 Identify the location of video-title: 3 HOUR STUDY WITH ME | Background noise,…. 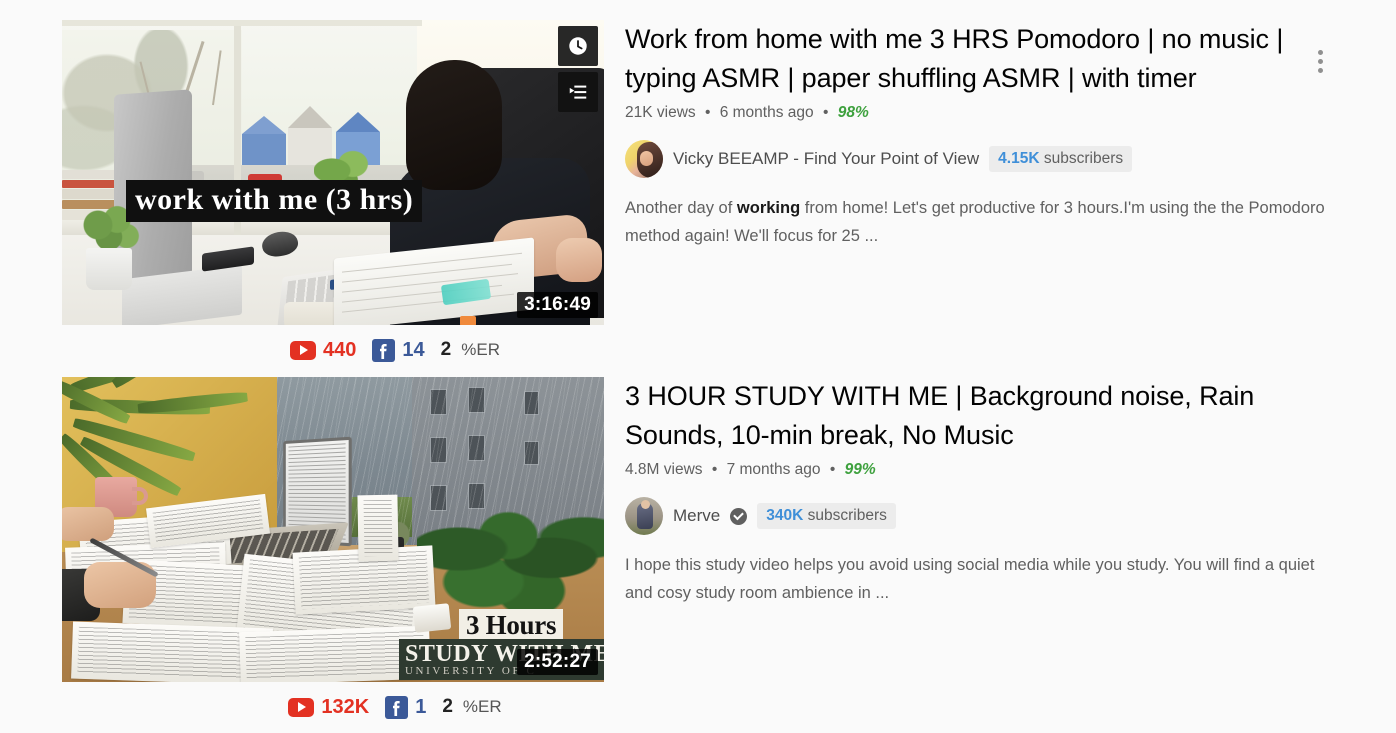
(965, 416).